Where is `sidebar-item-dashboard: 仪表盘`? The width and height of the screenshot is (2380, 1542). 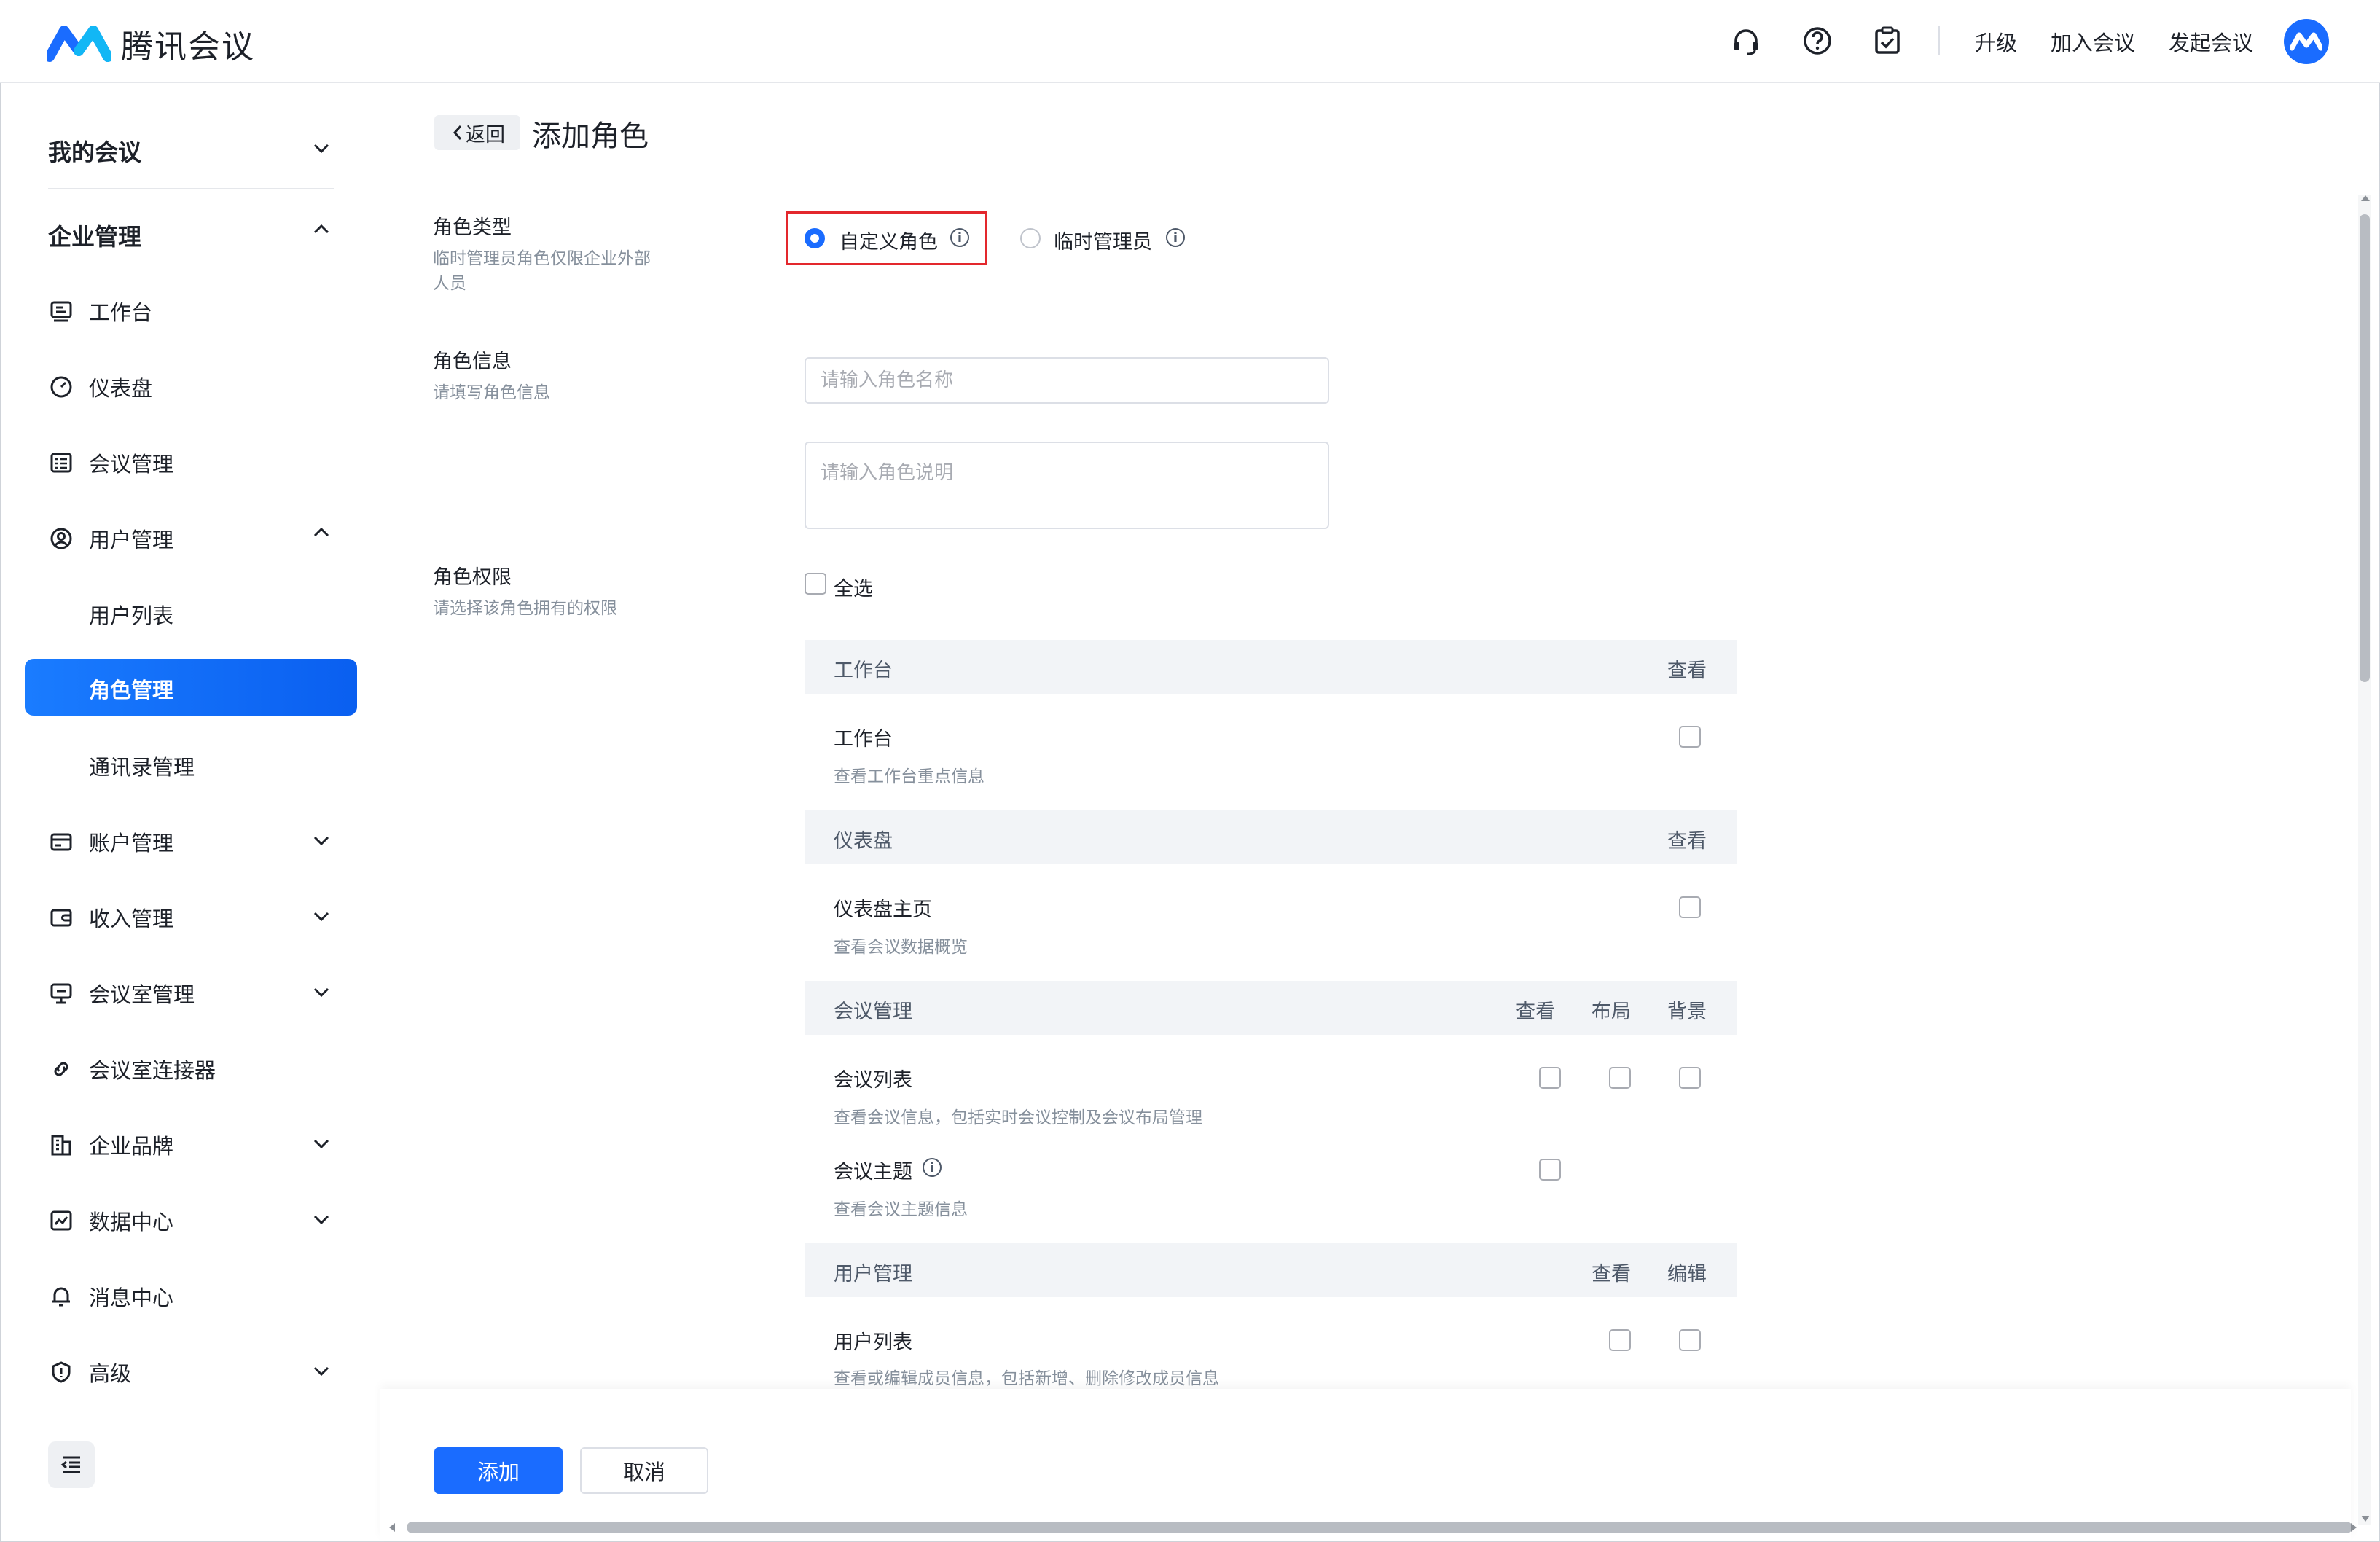
sidebar-item-dashboard: 仪表盘 is located at coordinates (100, 387).